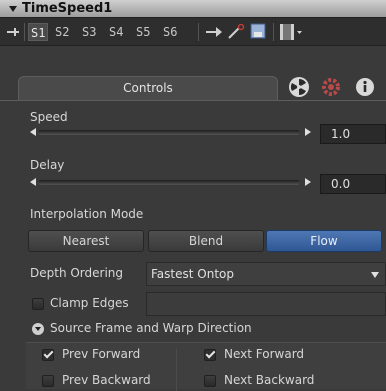 Image resolution: width=386 pixels, height=391 pixels. Describe the element at coordinates (206, 241) in the screenshot. I see `interp-blend-button: Blend` at that location.